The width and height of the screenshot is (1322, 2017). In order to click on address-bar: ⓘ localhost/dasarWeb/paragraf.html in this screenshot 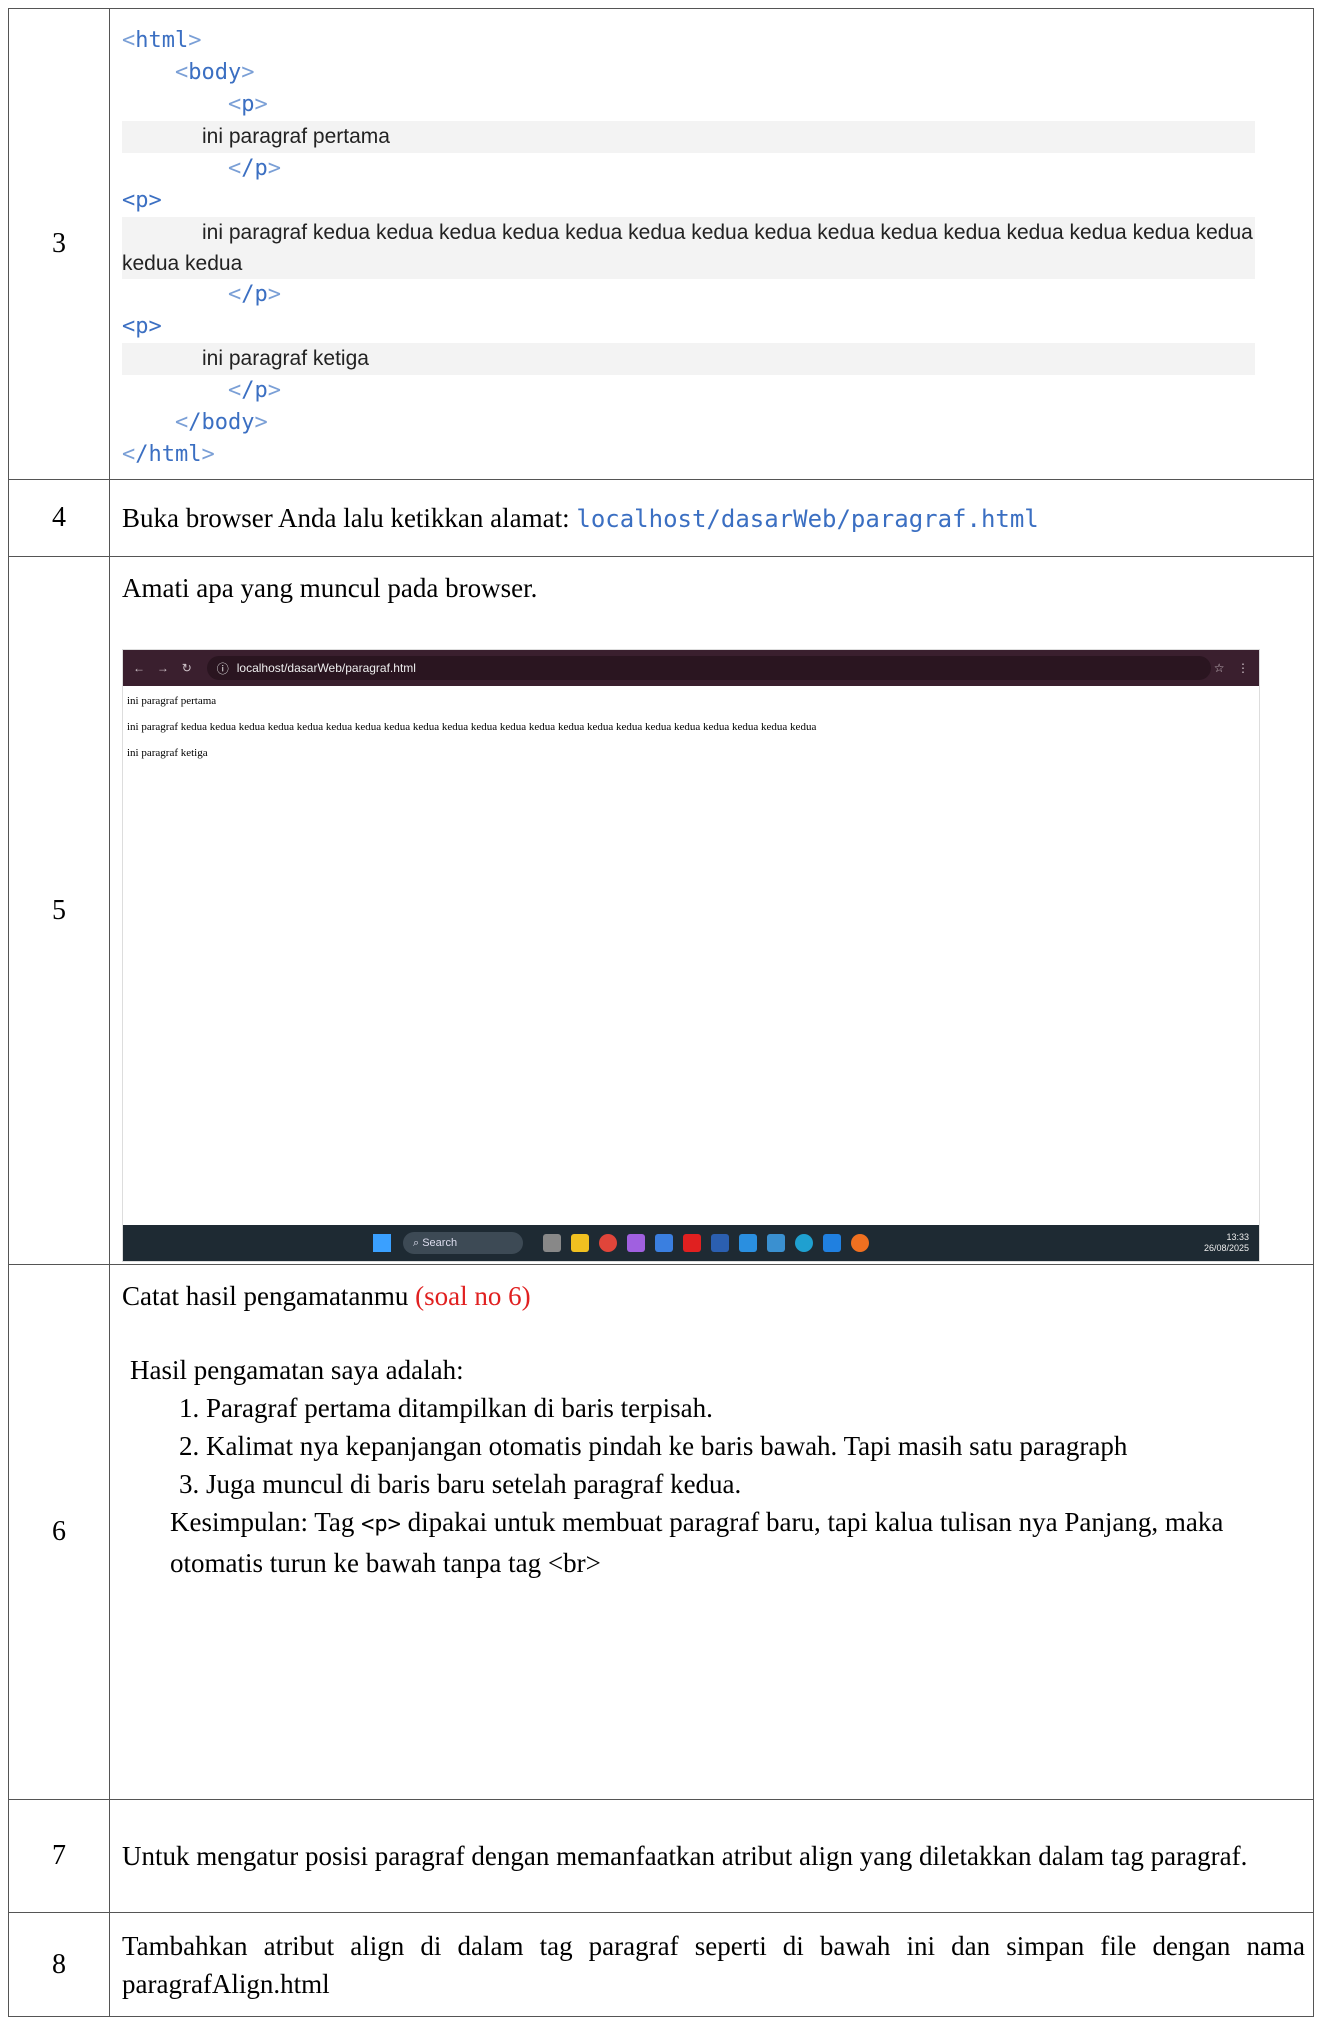, I will do `click(709, 668)`.